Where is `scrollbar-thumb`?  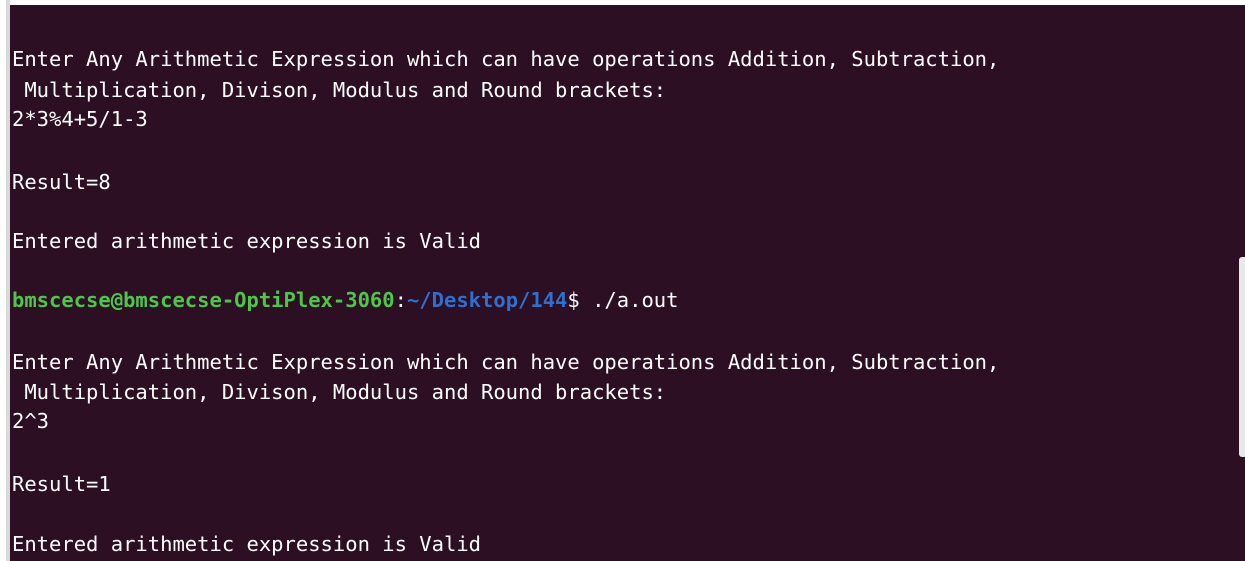
scrollbar-thumb is located at coordinates (1242, 357).